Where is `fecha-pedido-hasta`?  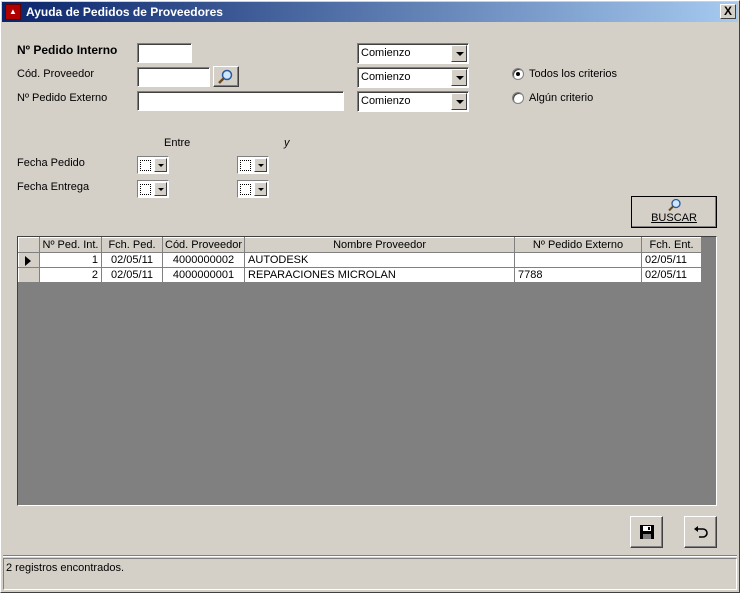
fecha-pedido-hasta is located at coordinates (253, 165).